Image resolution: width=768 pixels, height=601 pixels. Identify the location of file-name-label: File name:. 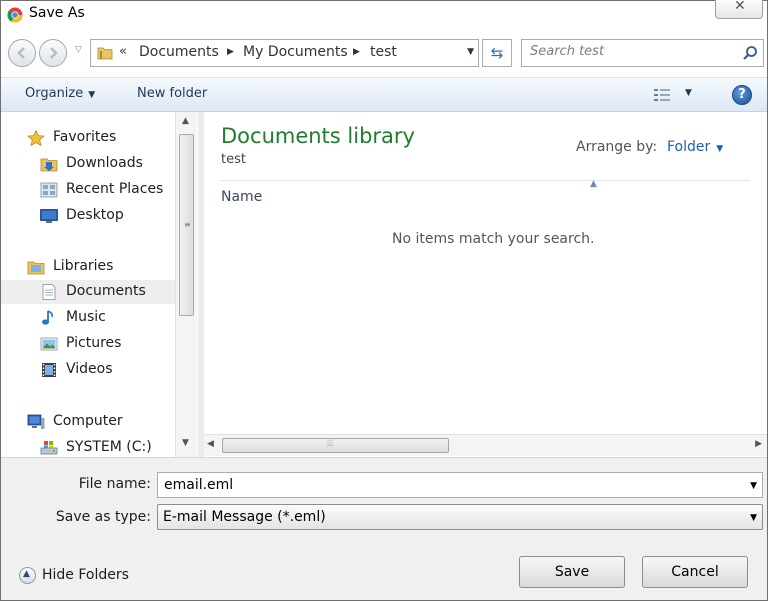
(114, 484).